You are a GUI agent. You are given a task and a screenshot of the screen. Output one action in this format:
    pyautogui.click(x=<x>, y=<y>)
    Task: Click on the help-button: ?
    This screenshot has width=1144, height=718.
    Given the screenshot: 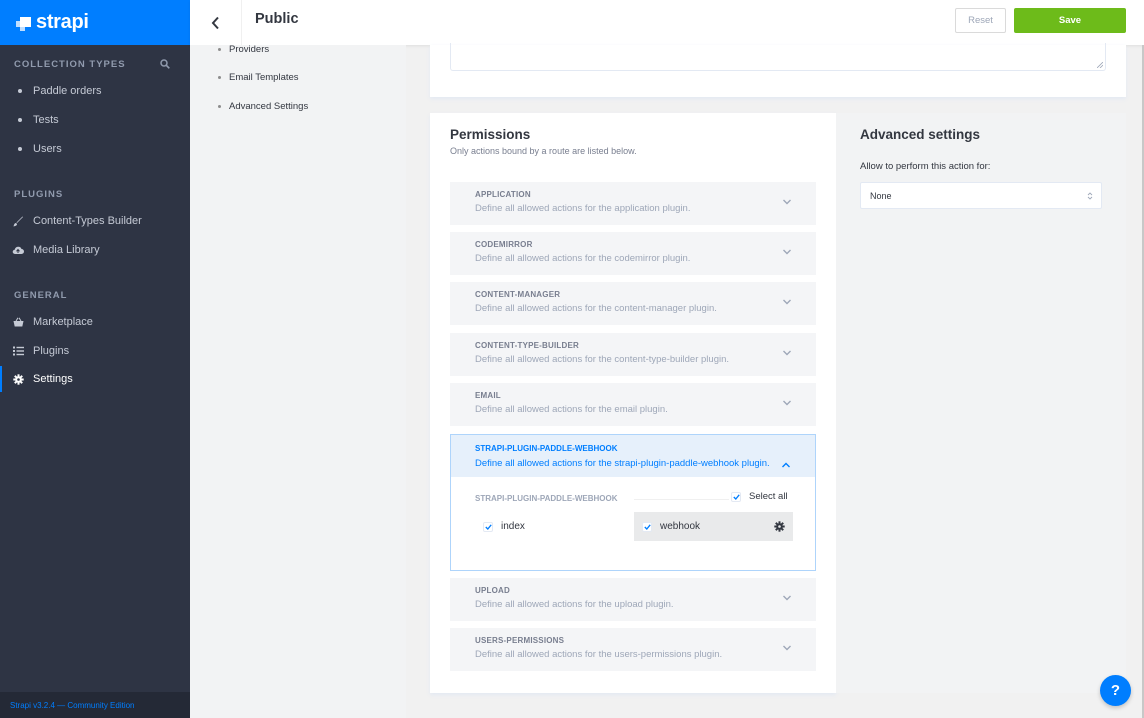 What is the action you would take?
    pyautogui.click(x=1115, y=690)
    